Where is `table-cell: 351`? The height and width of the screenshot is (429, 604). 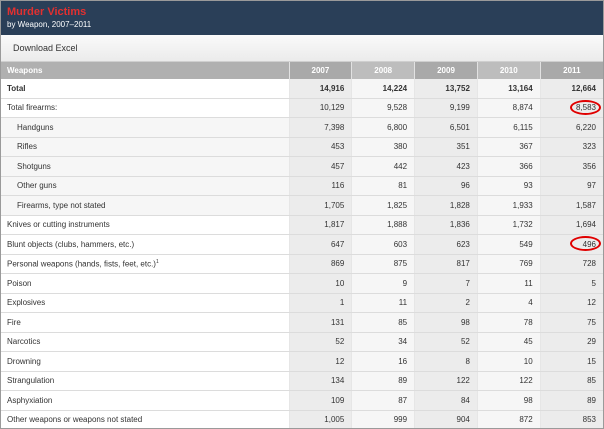
table-cell: 351 is located at coordinates (446, 147).